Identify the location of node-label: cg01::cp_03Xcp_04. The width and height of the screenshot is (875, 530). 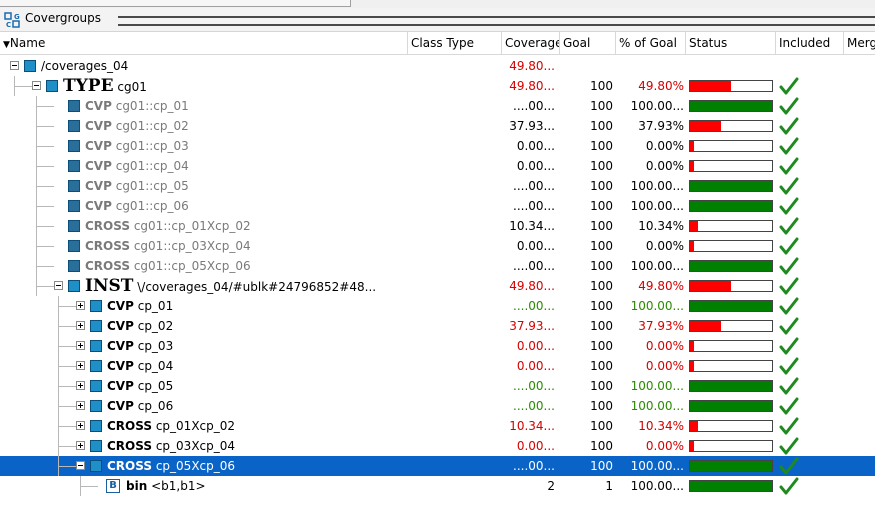
(192, 246).